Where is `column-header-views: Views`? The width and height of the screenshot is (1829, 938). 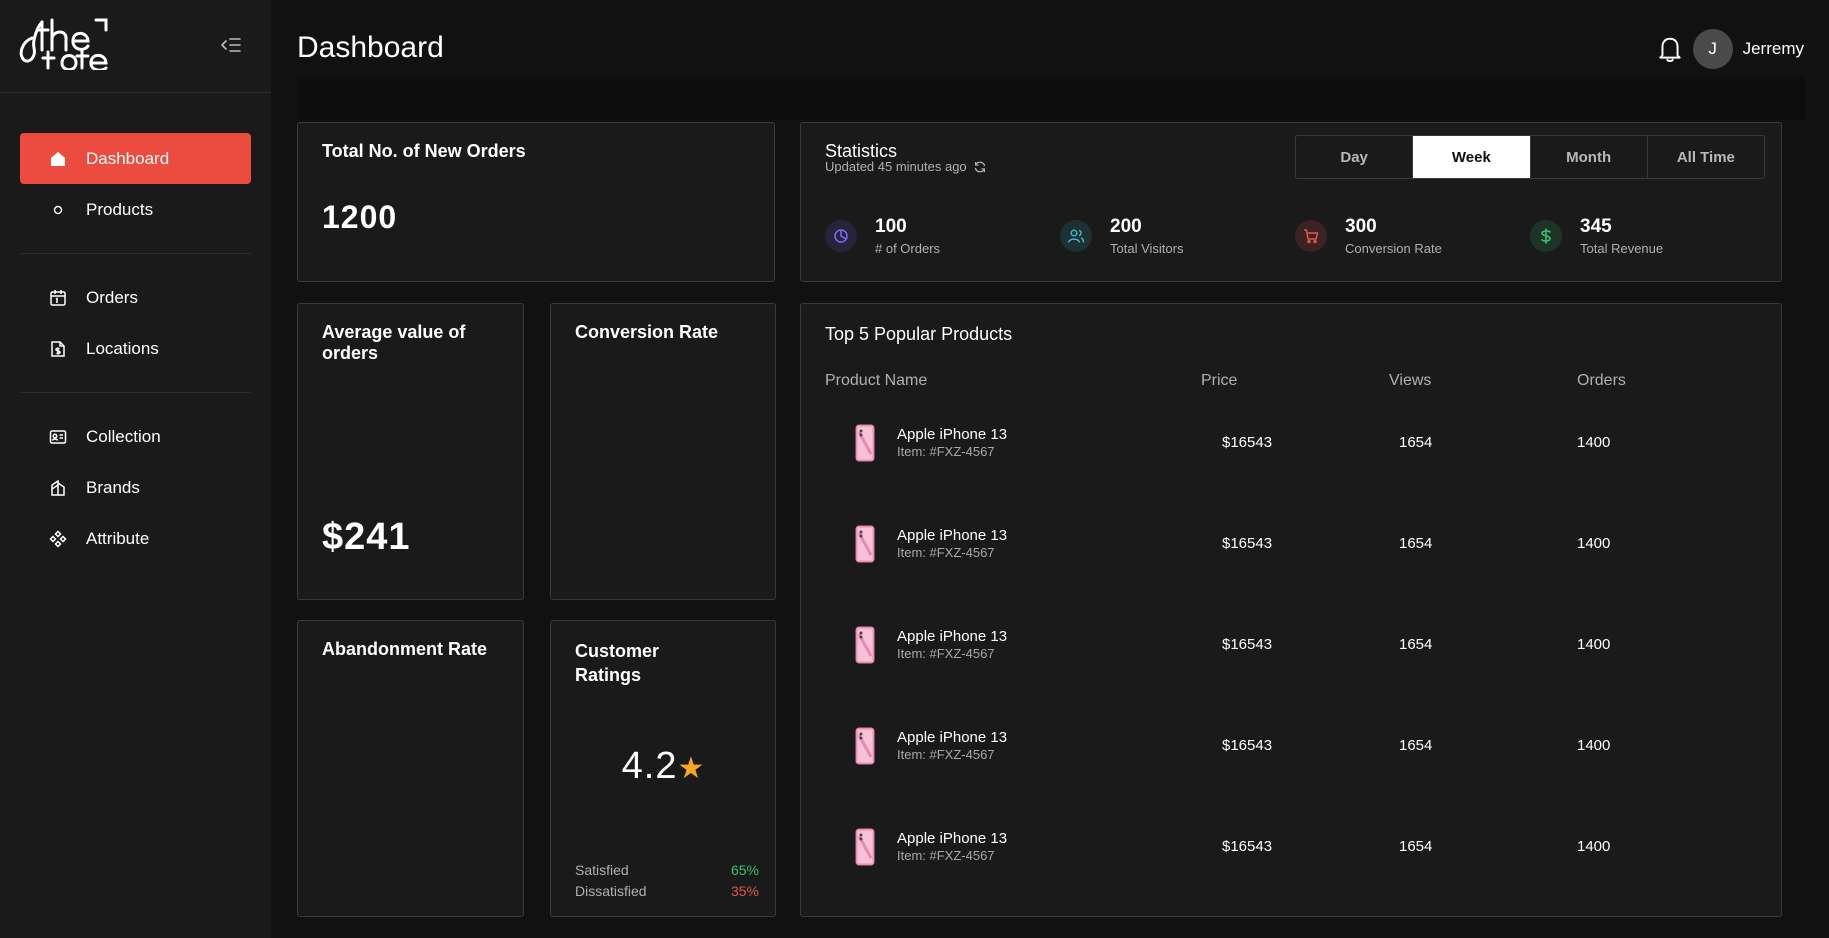
column-header-views: Views is located at coordinates (1410, 380).